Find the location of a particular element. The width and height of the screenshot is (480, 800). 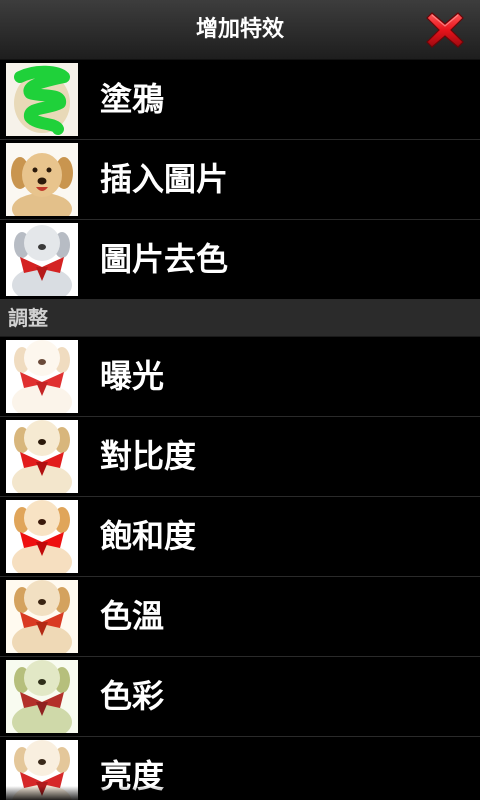

adjust-row-tint: 色彩 is located at coordinates (240, 697).